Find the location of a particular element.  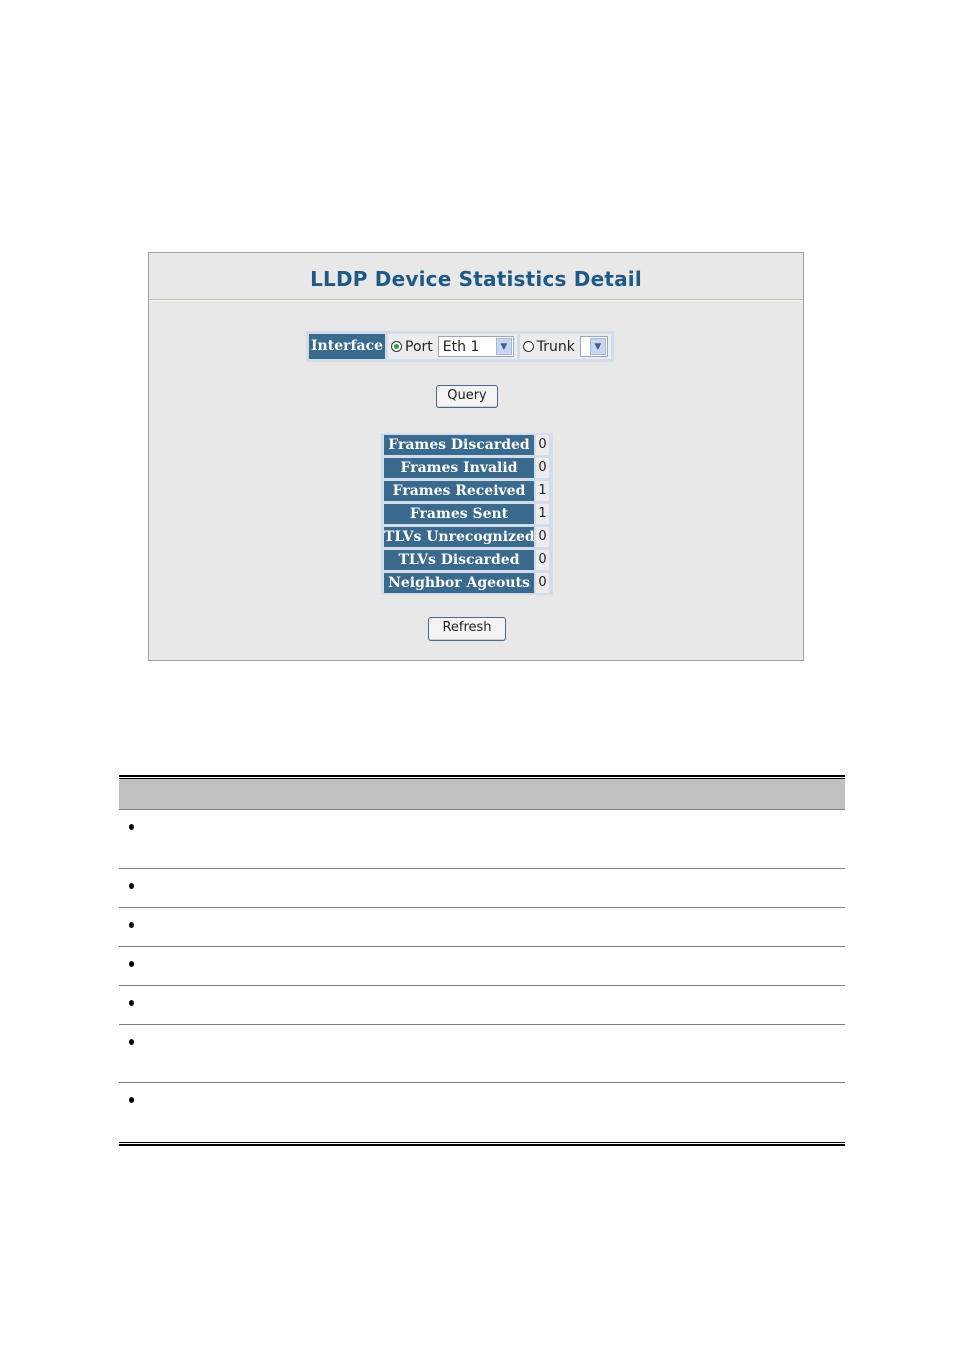

port-radio is located at coordinates (397, 346).